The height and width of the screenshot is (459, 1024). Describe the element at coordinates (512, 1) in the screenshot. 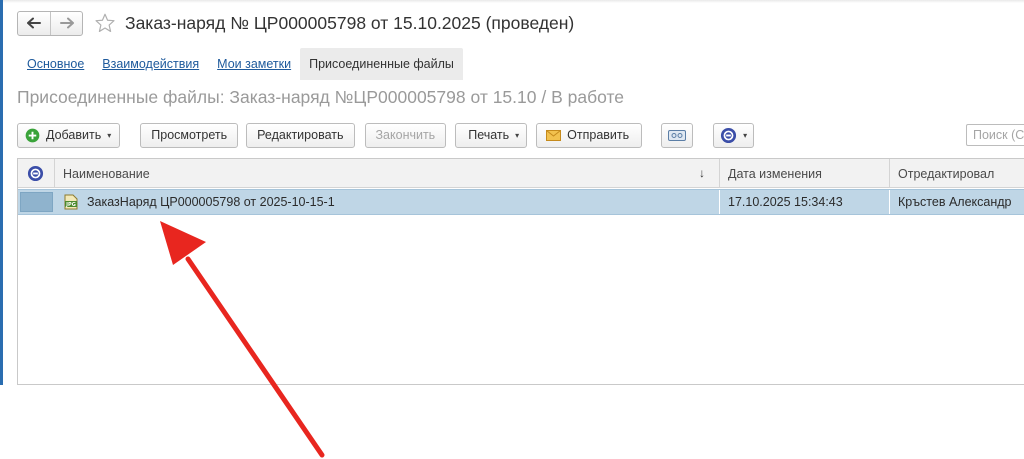

I see `top-edge` at that location.